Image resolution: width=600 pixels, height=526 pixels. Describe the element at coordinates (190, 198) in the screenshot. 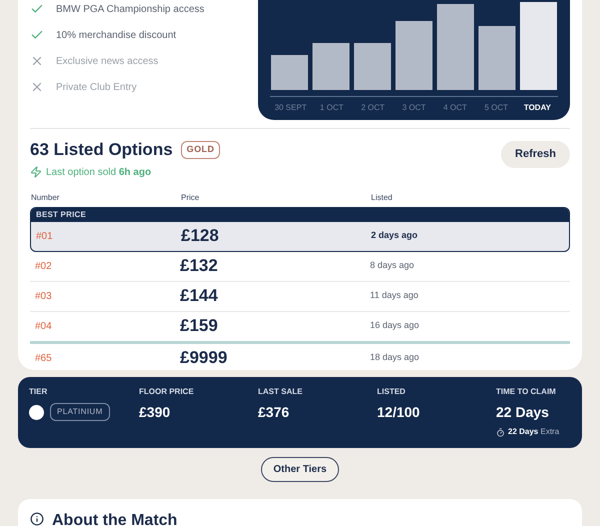

I see `column-header: Price` at that location.